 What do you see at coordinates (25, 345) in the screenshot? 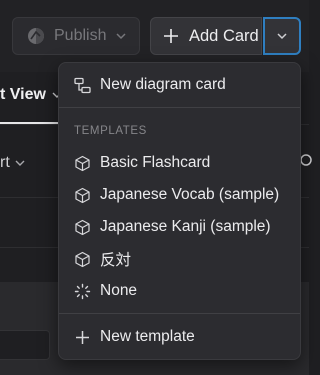
I see `input-field` at bounding box center [25, 345].